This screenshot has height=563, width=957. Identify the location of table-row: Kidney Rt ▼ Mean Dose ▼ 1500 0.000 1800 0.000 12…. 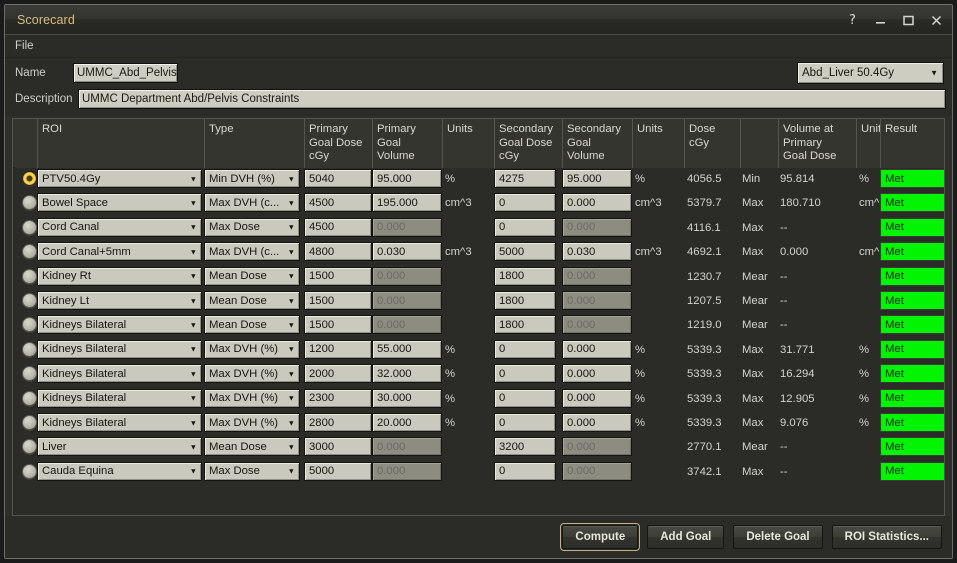
(478, 277).